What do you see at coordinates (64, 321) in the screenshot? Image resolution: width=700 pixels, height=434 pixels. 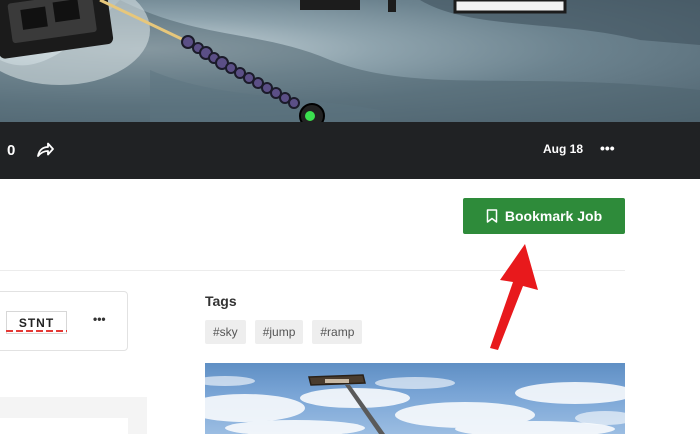 I see `job-card: STNT •••` at bounding box center [64, 321].